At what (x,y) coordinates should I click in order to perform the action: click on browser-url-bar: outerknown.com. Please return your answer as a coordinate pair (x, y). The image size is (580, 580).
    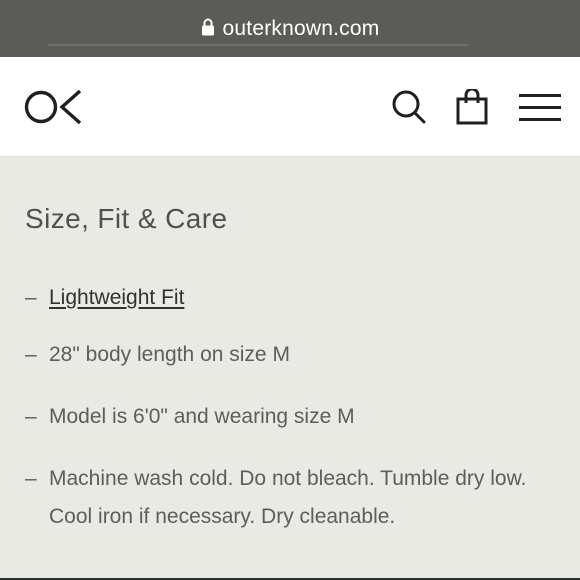
    Looking at the image, I should click on (290, 28).